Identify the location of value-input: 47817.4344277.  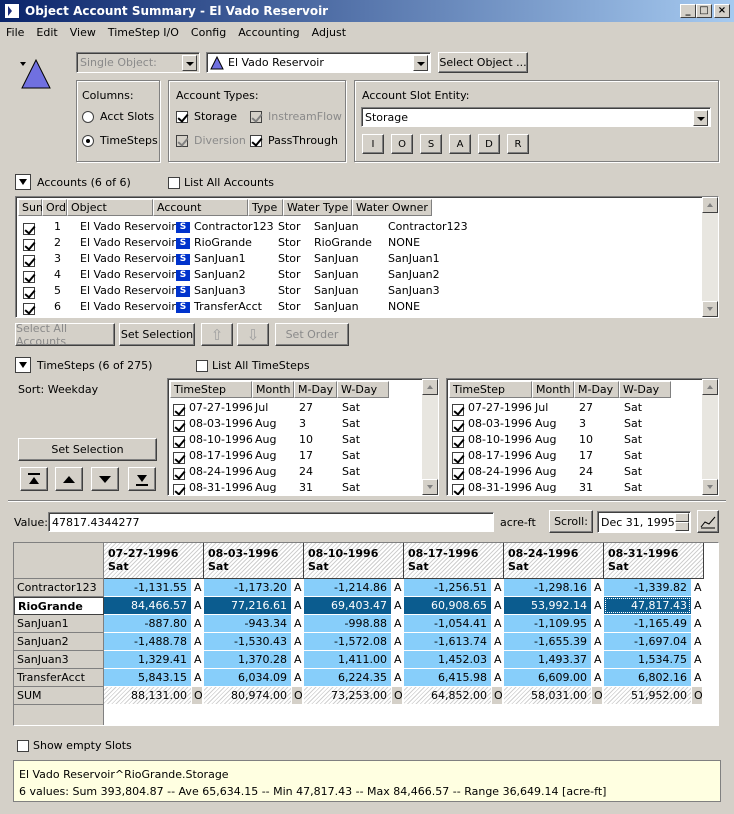
(271, 522).